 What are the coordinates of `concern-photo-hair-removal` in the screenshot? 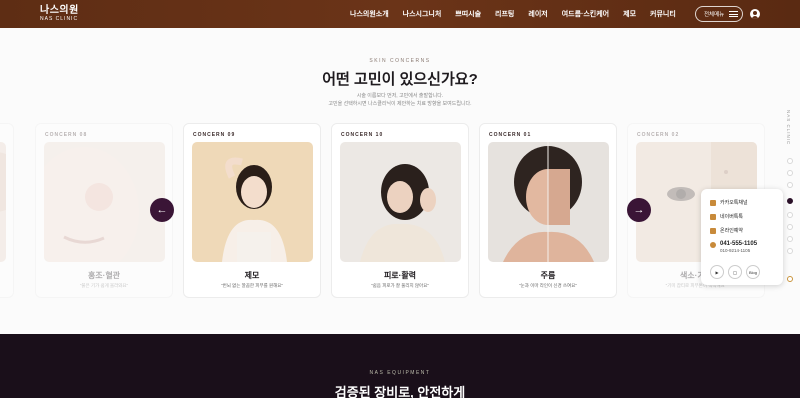 It's located at (252, 202).